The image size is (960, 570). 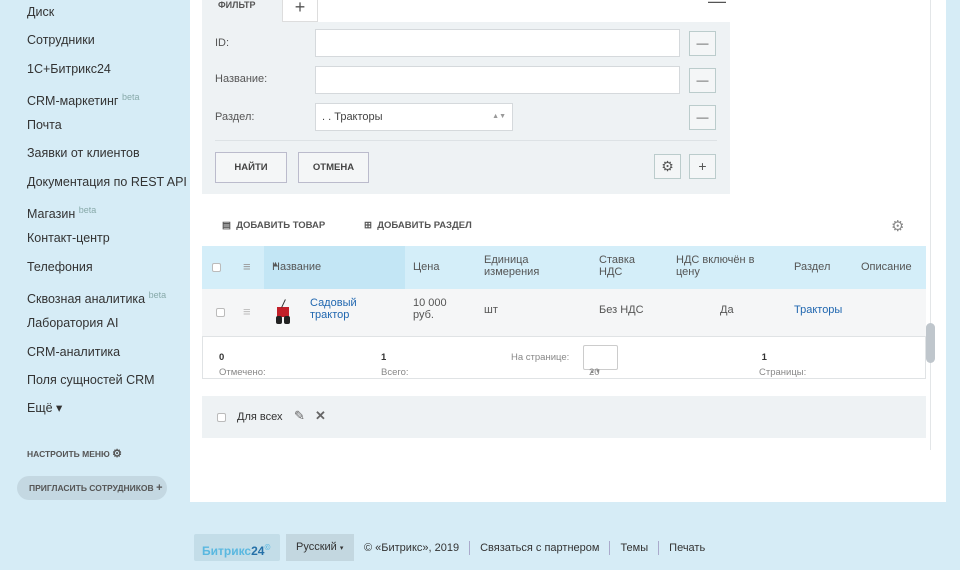 What do you see at coordinates (247, 311) in the screenshot?
I see `row-menu-icon: ≡` at bounding box center [247, 311].